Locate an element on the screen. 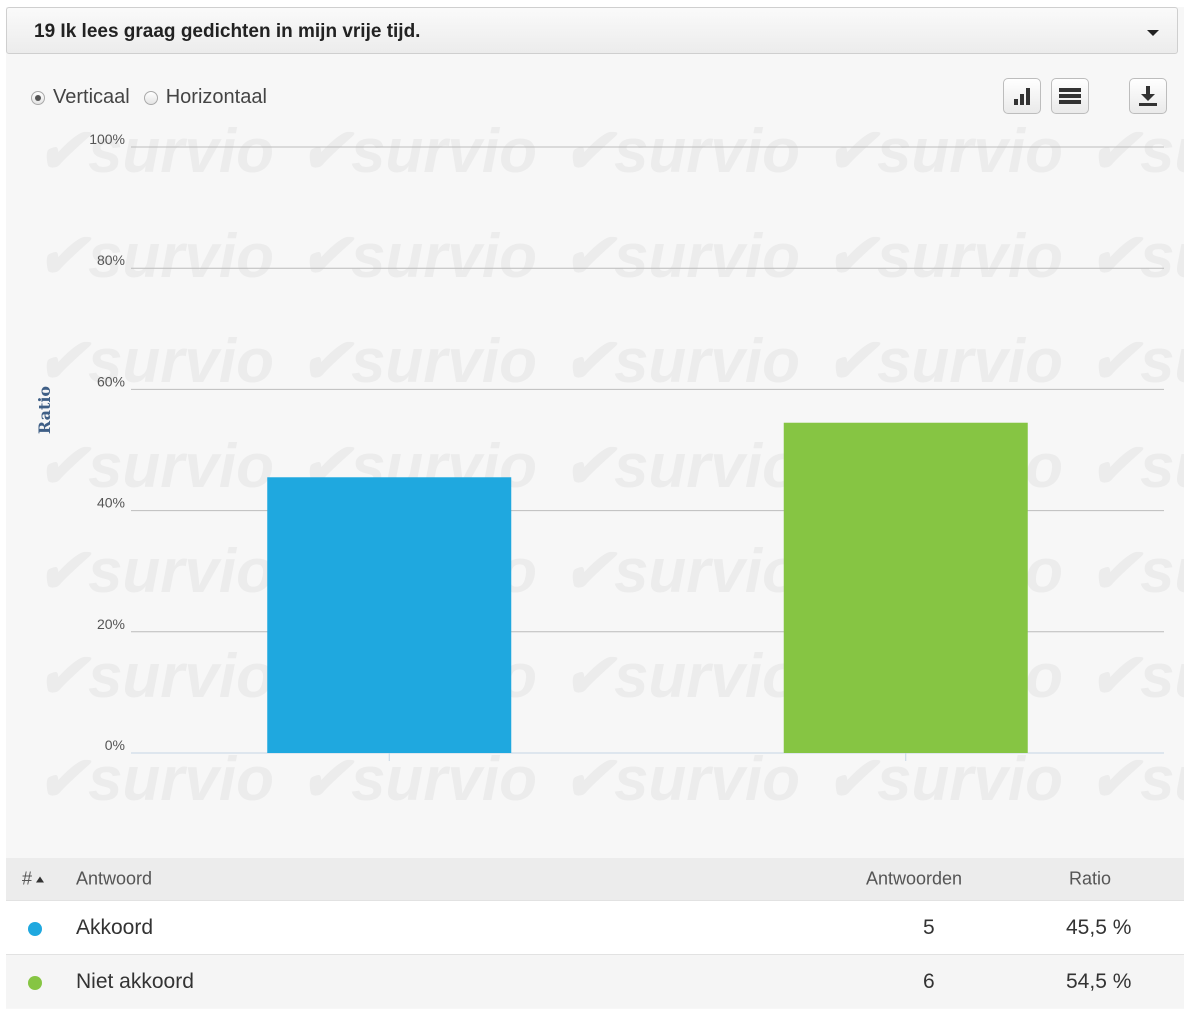  download-button is located at coordinates (1148, 96).